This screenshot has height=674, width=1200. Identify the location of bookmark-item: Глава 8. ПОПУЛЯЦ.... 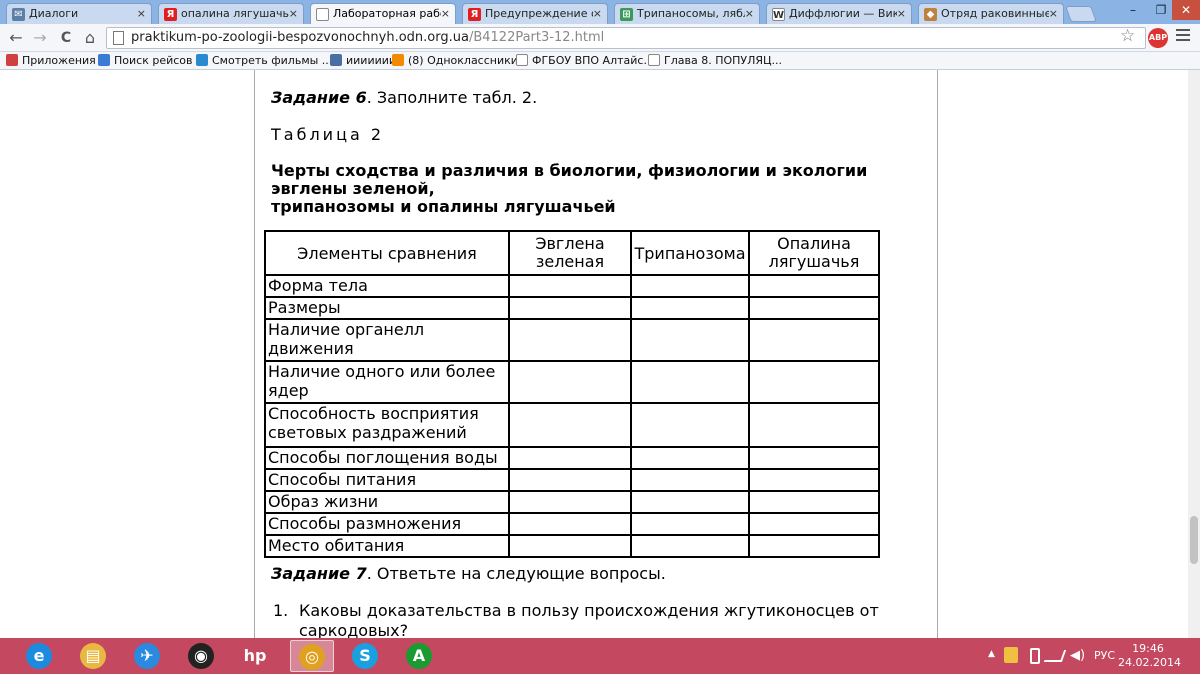
(715, 60).